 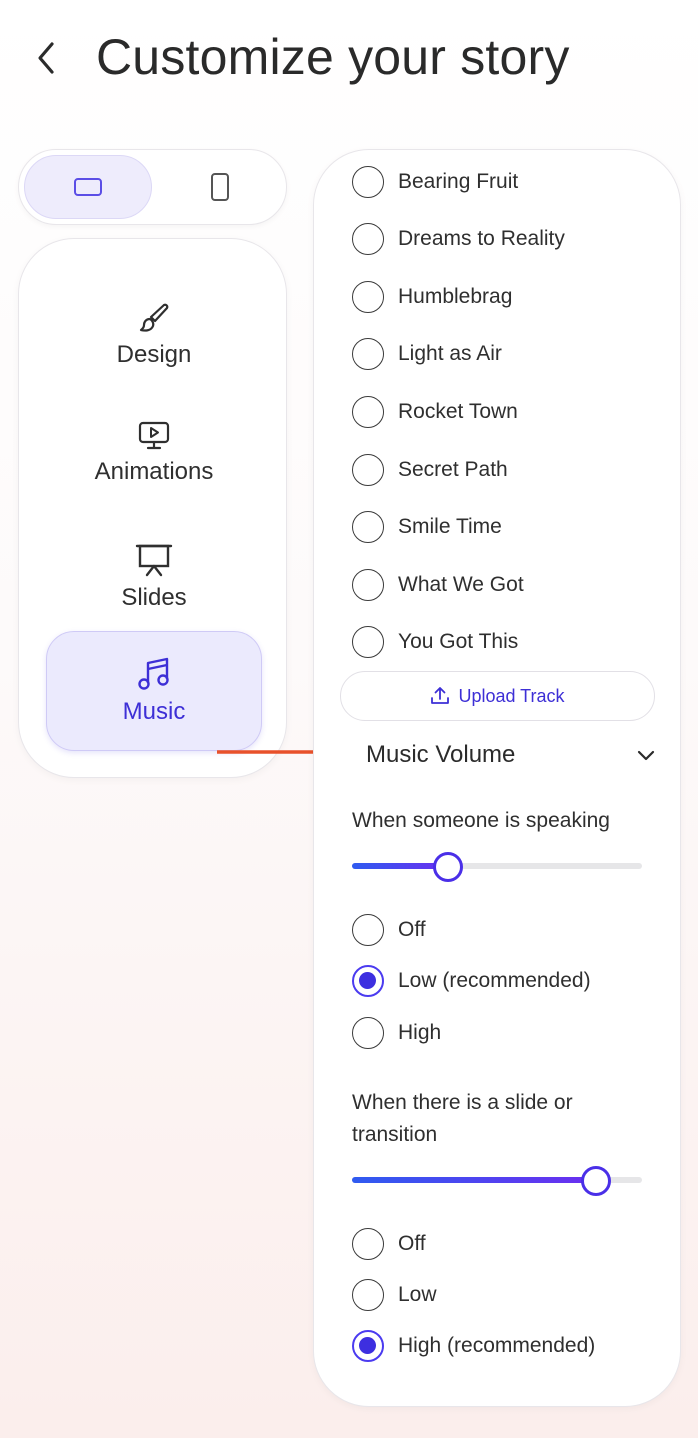 I want to click on nav-item-label: Design, so click(x=154, y=354).